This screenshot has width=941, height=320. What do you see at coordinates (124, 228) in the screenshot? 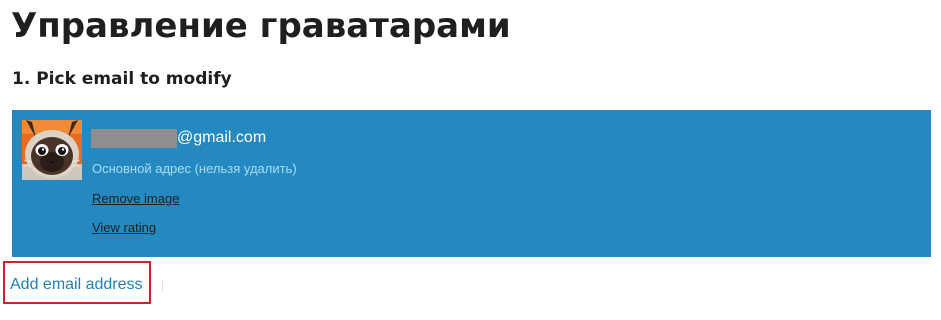
I see `view-rating-link: View rating` at bounding box center [124, 228].